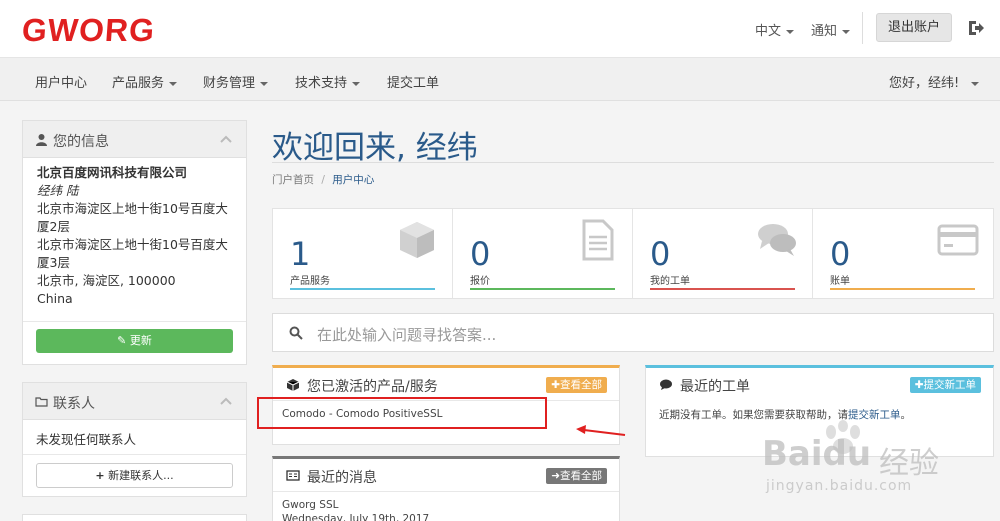  What do you see at coordinates (122, 340) in the screenshot?
I see `pencil-icon: ✎` at bounding box center [122, 340].